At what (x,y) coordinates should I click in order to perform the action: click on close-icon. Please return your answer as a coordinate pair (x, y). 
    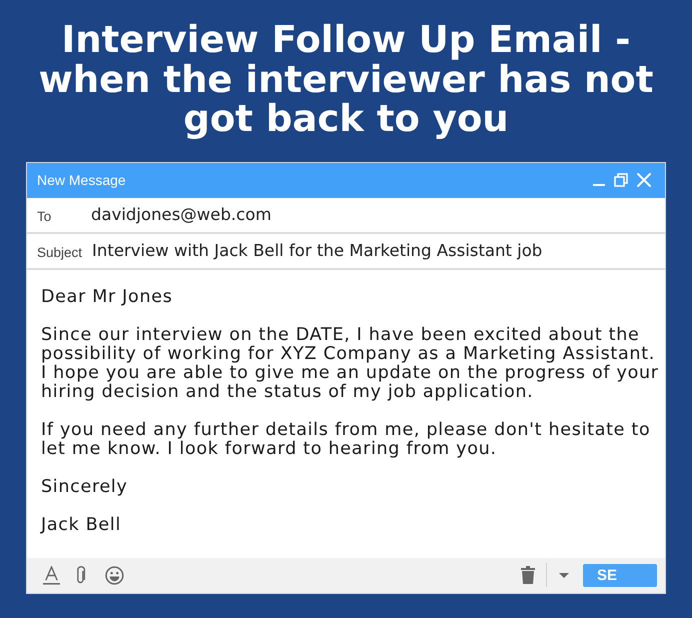
    Looking at the image, I should click on (644, 180).